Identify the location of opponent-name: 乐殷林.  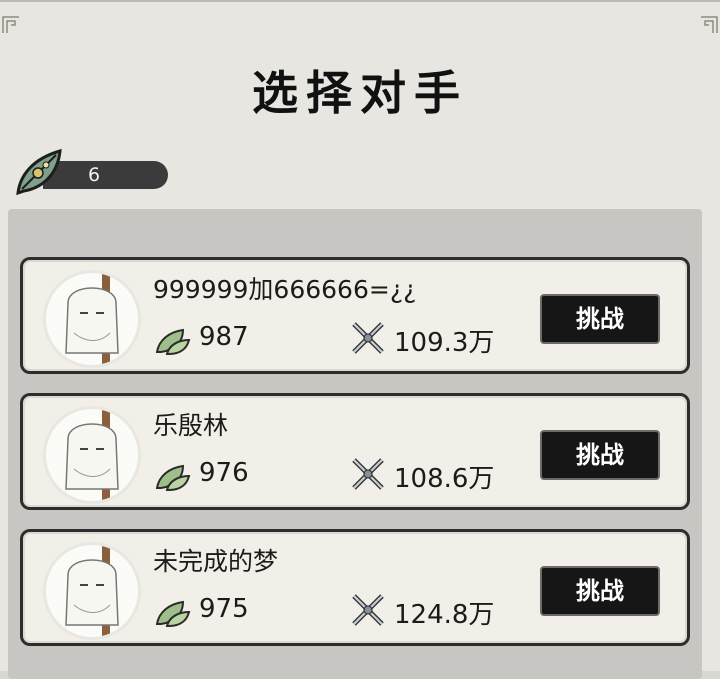
(191, 425).